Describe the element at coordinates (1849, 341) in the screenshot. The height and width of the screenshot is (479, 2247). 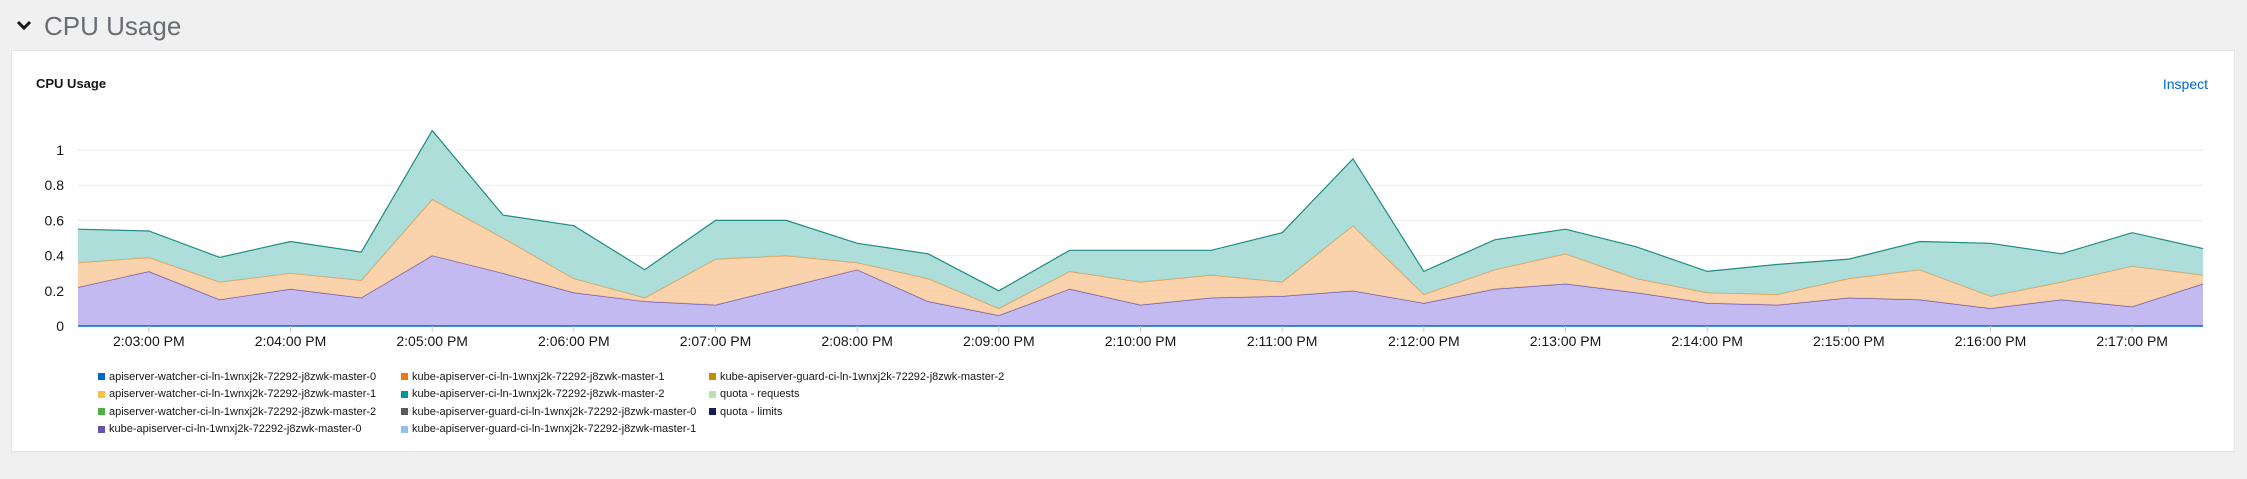
I see `x-tick-label: 2:15:00 PM` at that location.